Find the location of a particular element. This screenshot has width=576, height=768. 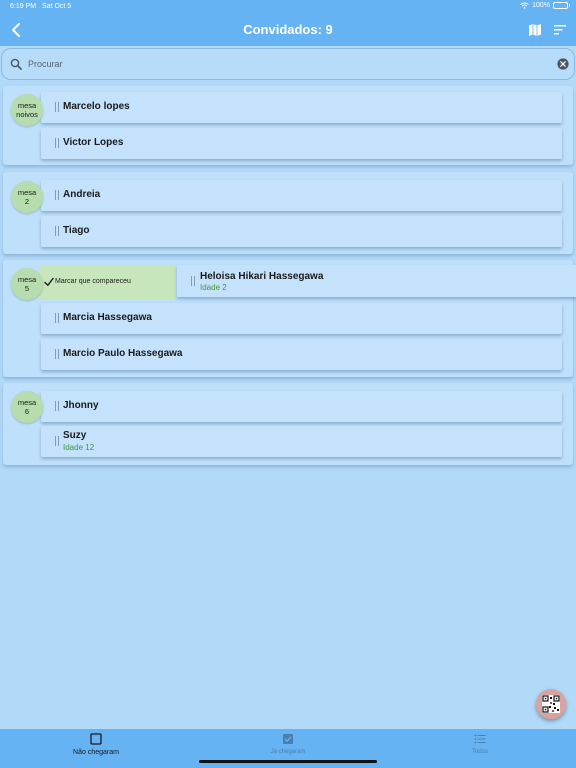

guest-row: Andreia is located at coordinates (301, 195).